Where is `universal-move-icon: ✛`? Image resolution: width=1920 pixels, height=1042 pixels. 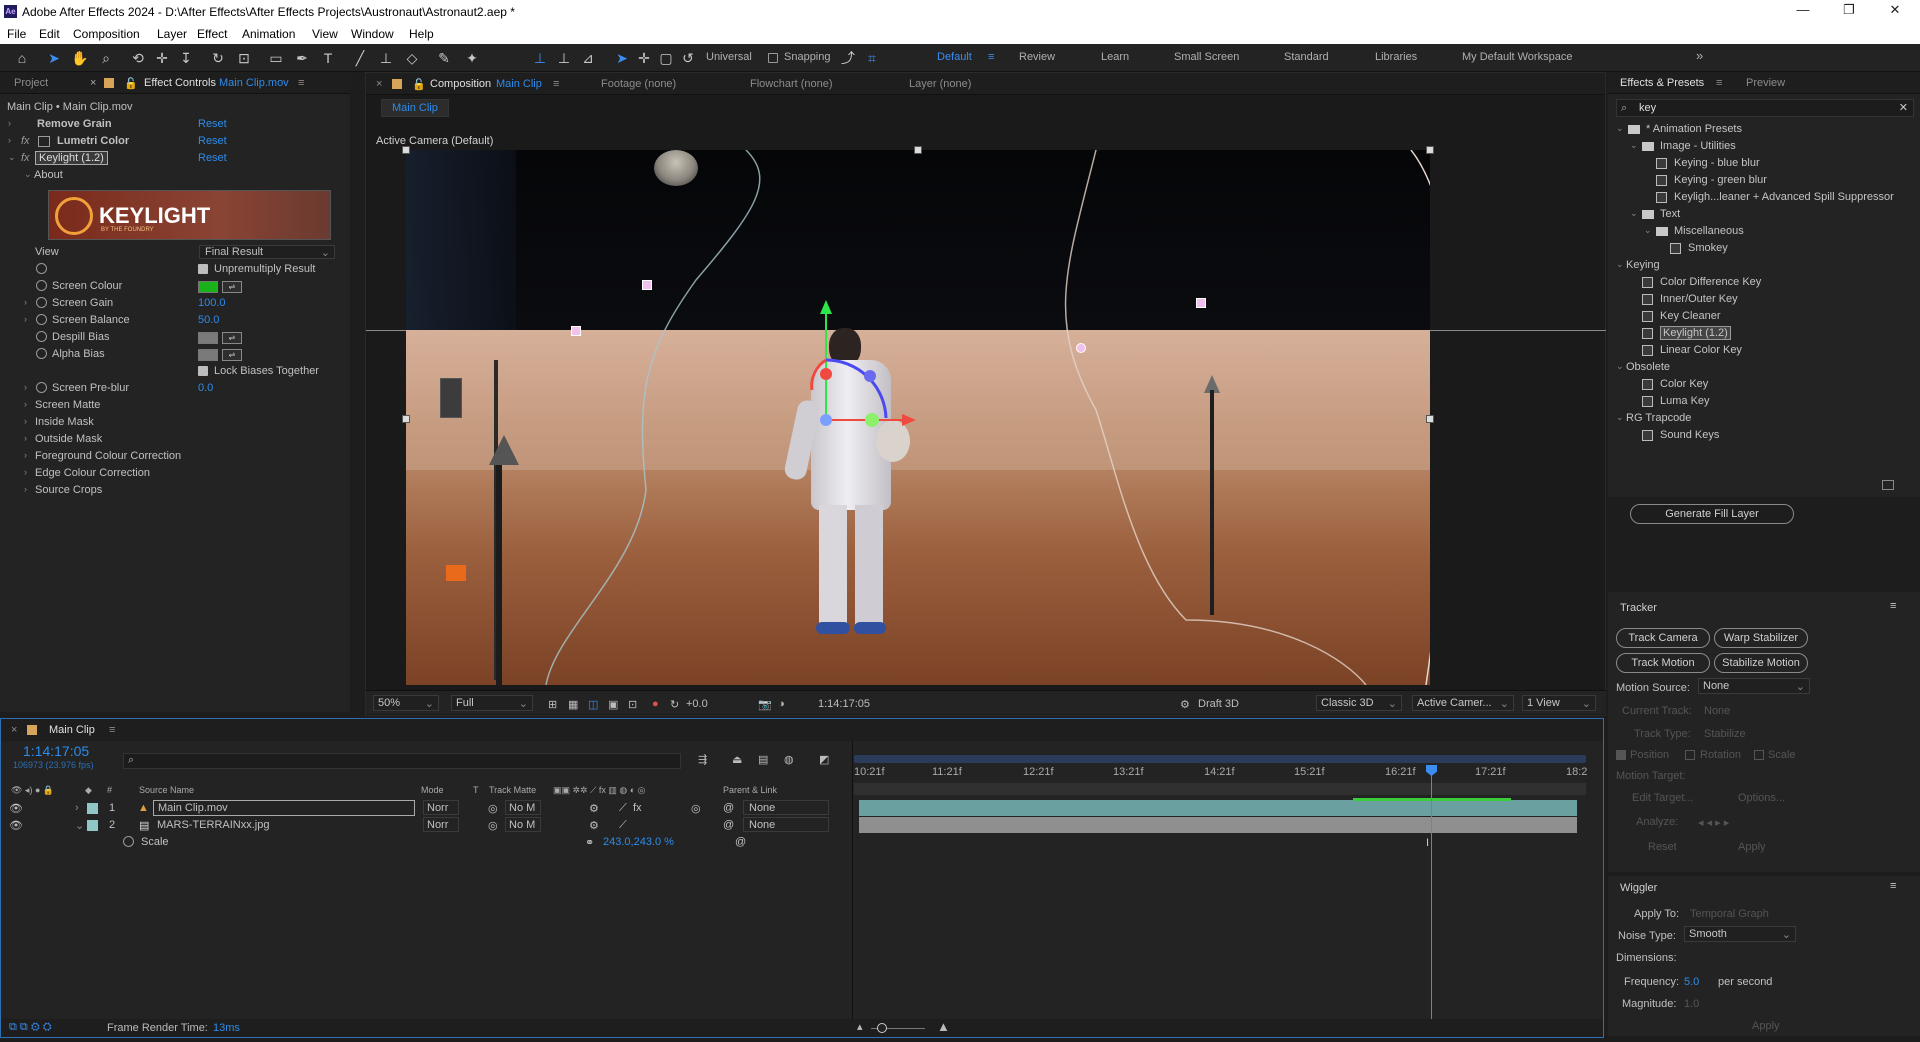 universal-move-icon: ✛ is located at coordinates (644, 58).